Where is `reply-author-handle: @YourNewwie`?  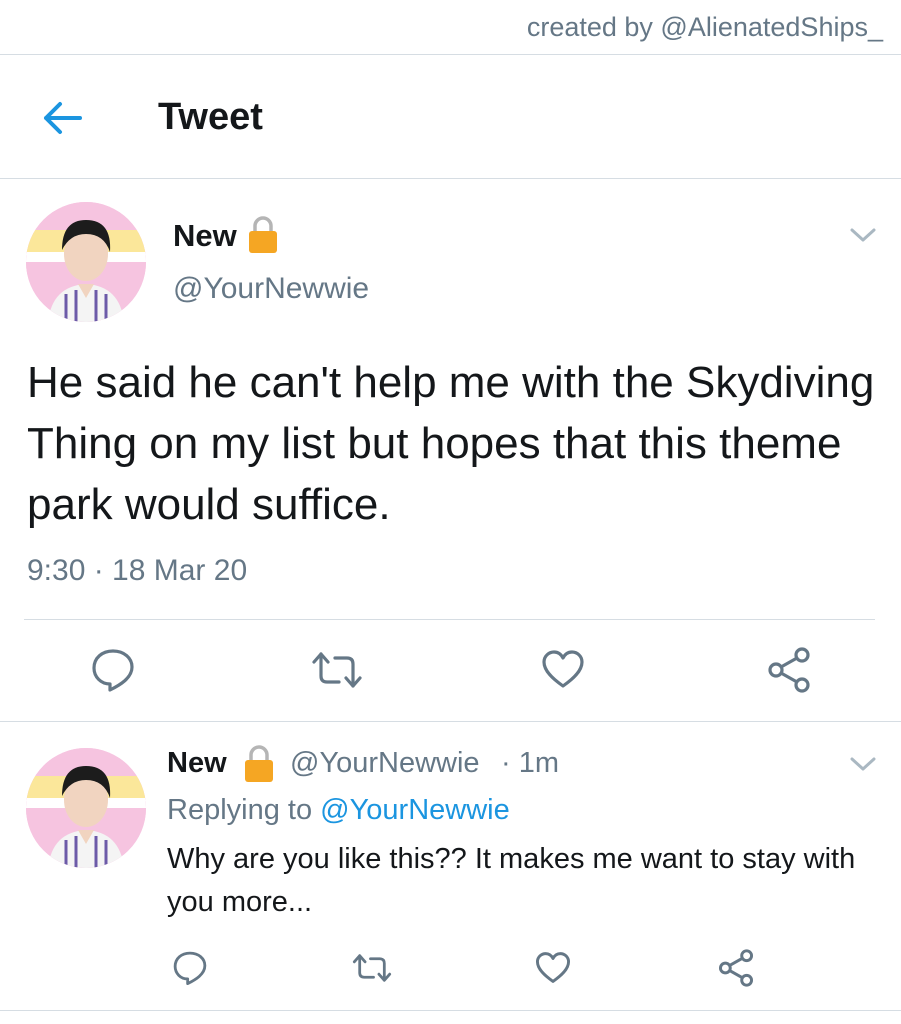 reply-author-handle: @YourNewwie is located at coordinates (385, 763).